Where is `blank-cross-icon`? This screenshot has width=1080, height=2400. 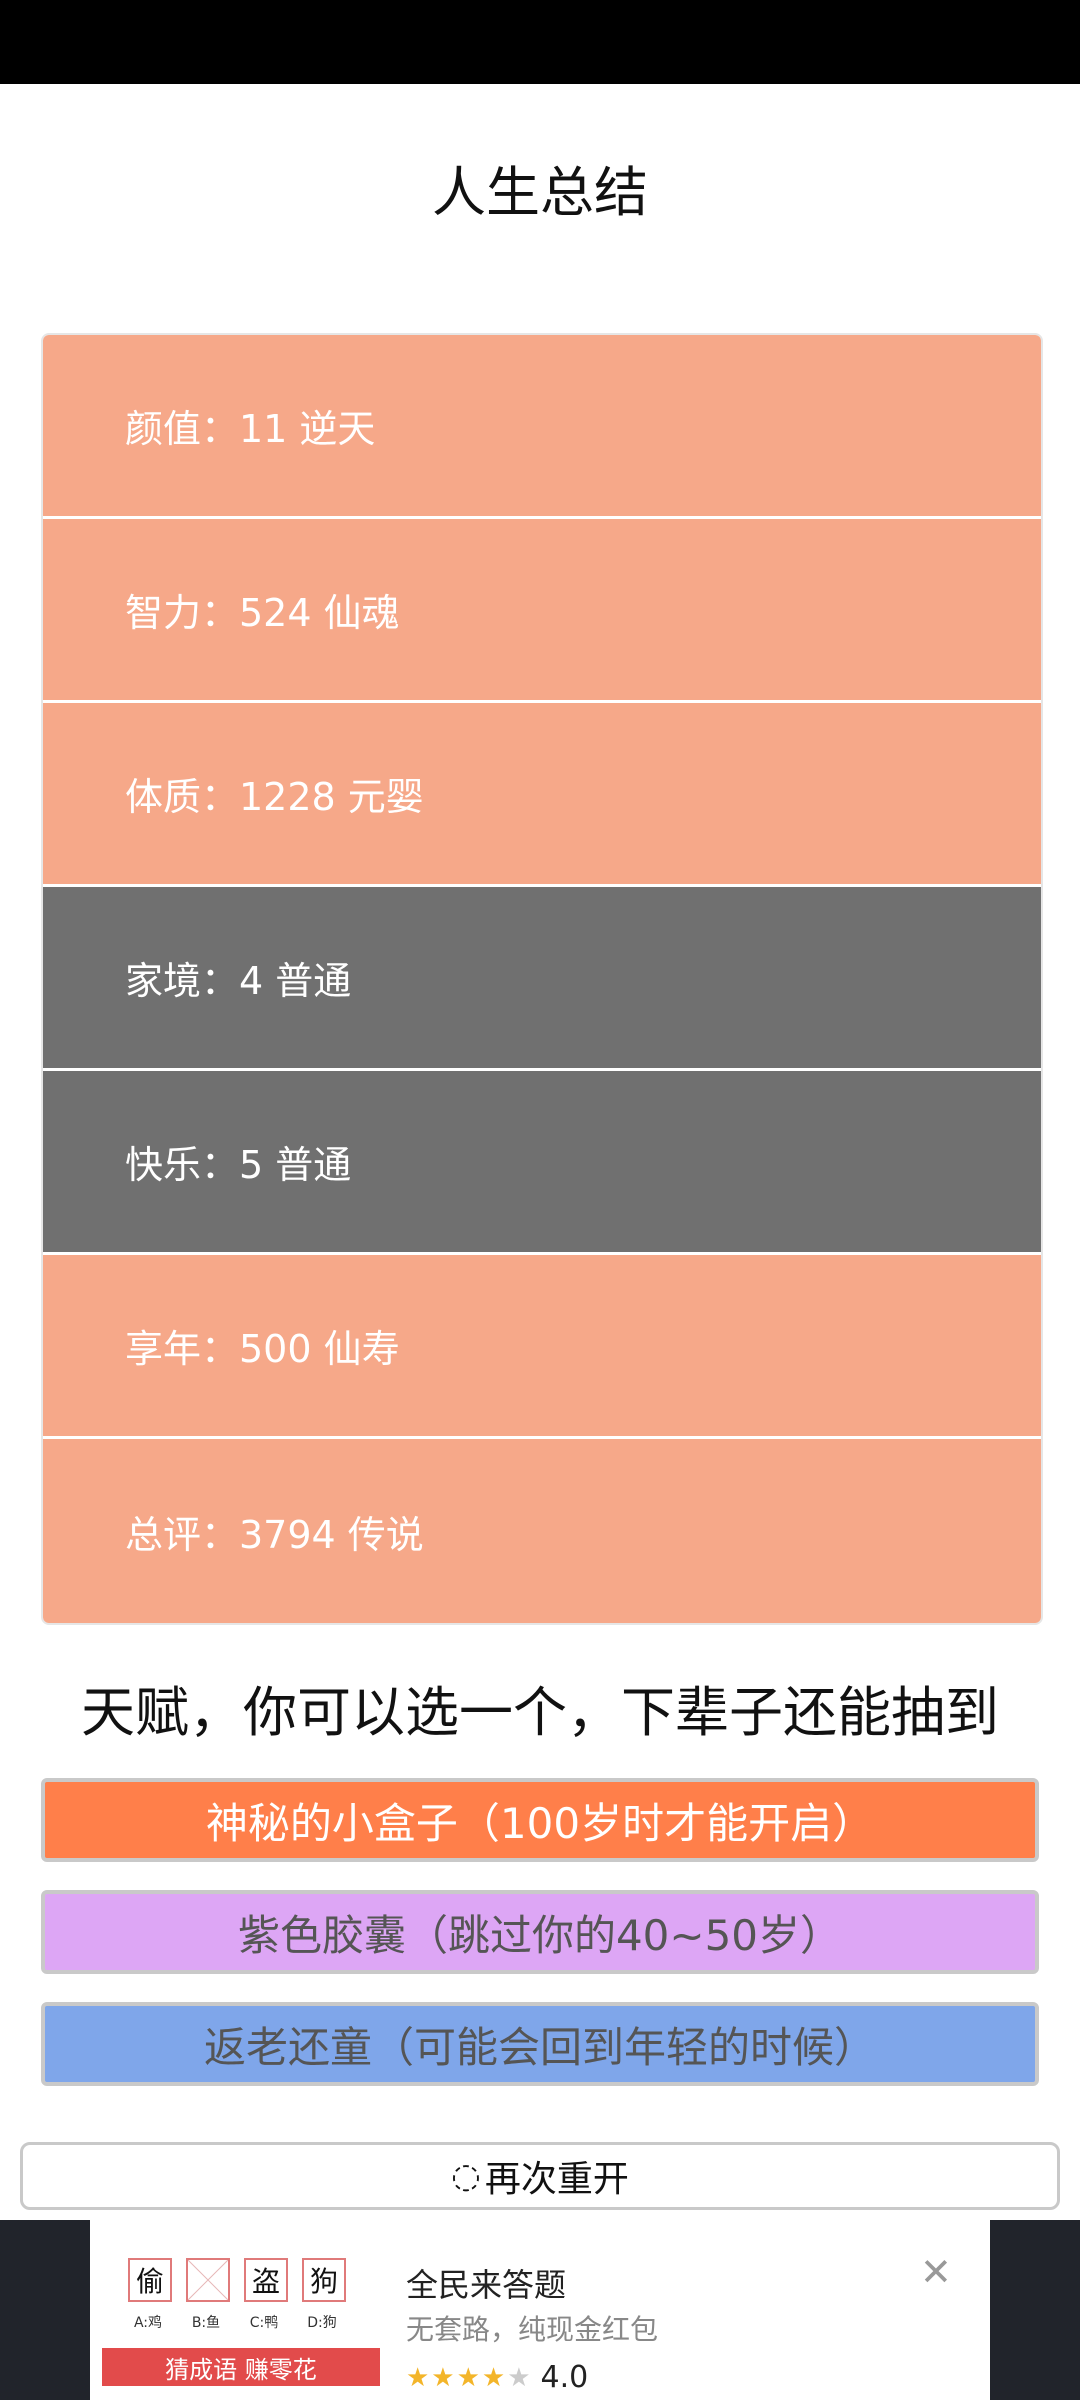 blank-cross-icon is located at coordinates (208, 2280).